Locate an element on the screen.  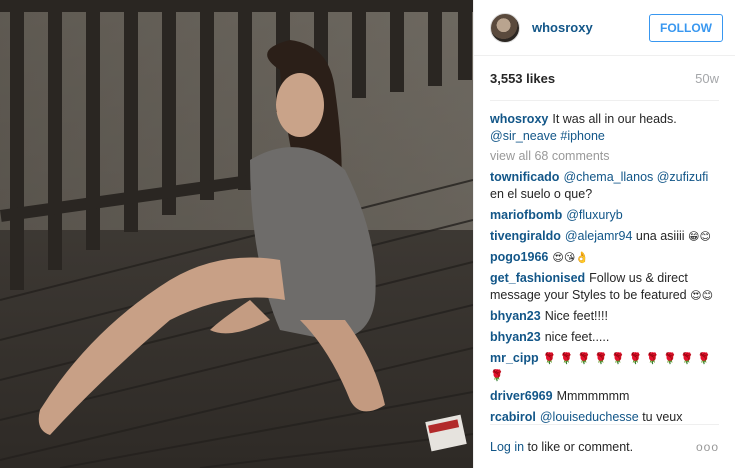
avatar is located at coordinates (505, 27).